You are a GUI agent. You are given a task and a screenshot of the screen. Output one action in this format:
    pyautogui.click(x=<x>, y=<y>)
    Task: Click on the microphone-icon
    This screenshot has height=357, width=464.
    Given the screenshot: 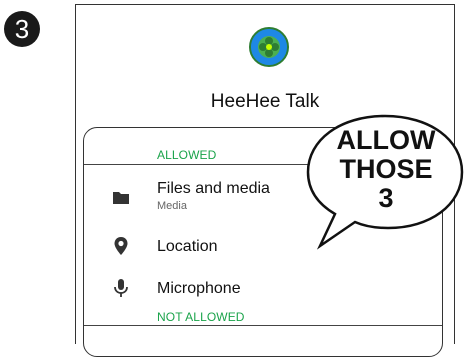 What is the action you would take?
    pyautogui.click(x=121, y=288)
    